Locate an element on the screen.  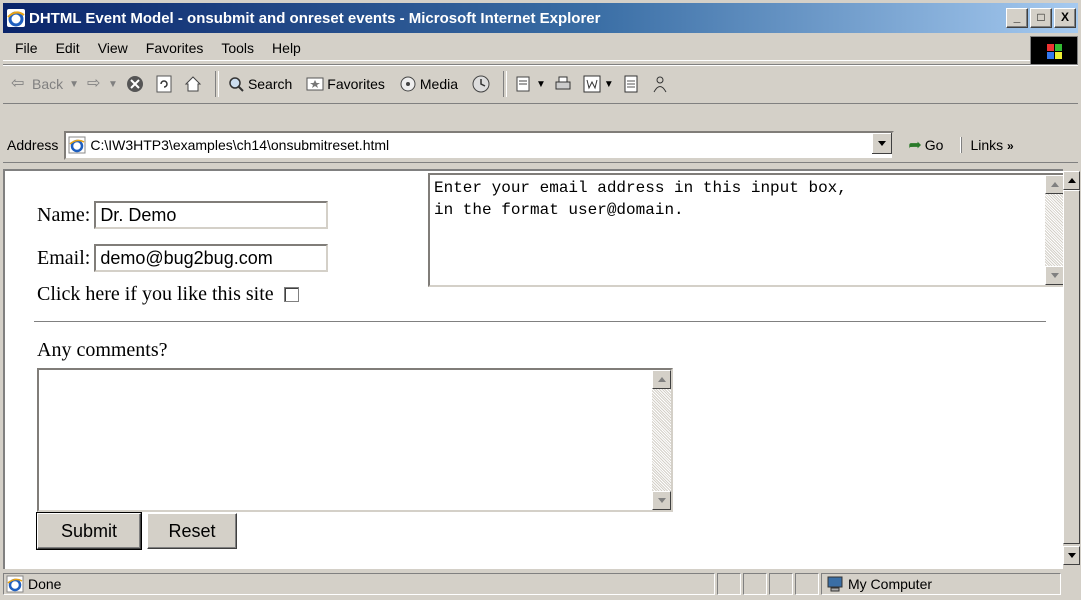
page-scroll-down-button is located at coordinates (1071, 555).